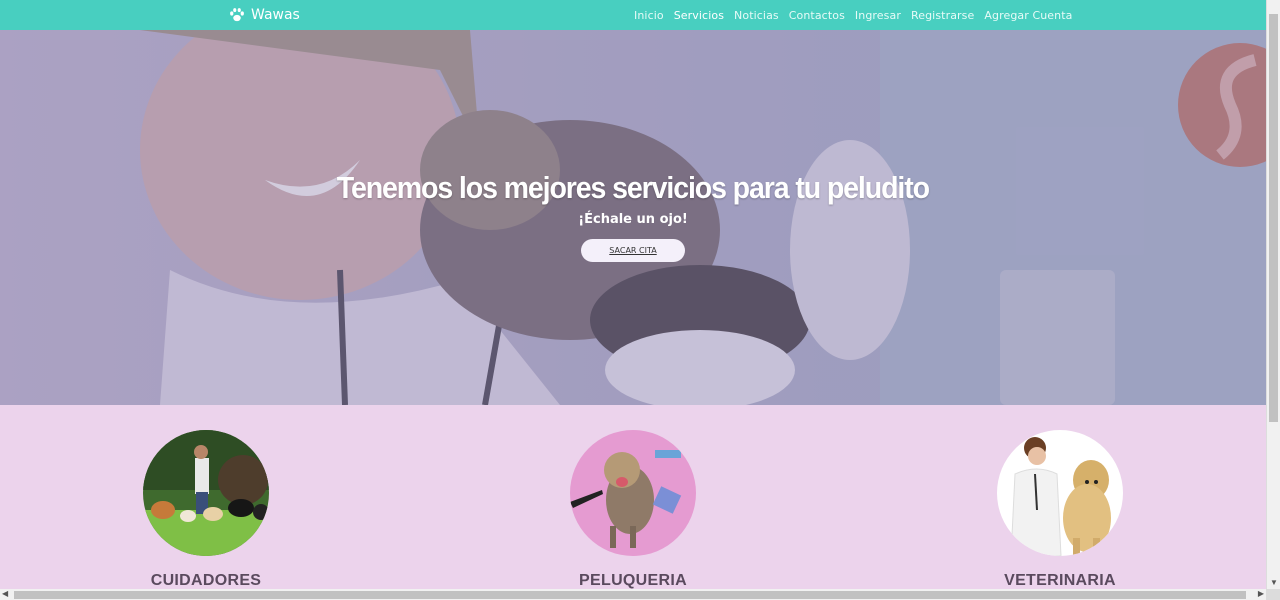 This screenshot has width=1280, height=600. What do you see at coordinates (756, 15) in the screenshot?
I see `nav-link-noticias: Noticias` at bounding box center [756, 15].